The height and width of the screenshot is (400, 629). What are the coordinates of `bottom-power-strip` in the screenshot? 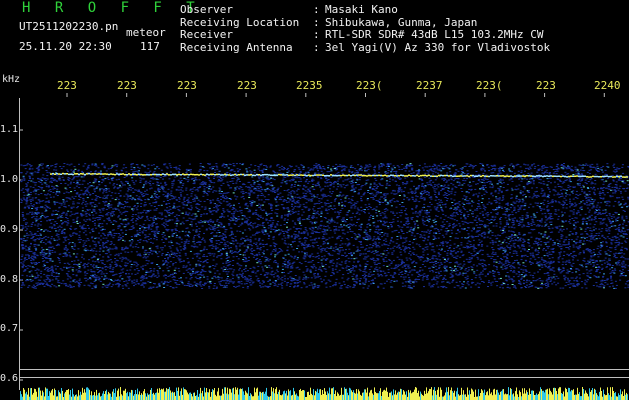 It's located at (324, 393).